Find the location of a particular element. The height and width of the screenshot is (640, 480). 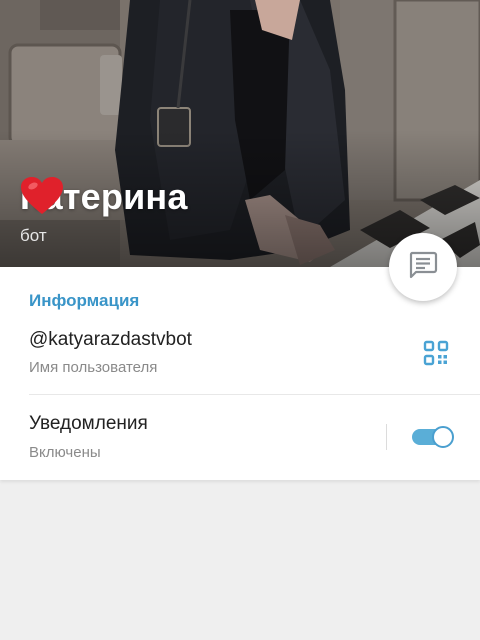

row-divider is located at coordinates (254, 394).